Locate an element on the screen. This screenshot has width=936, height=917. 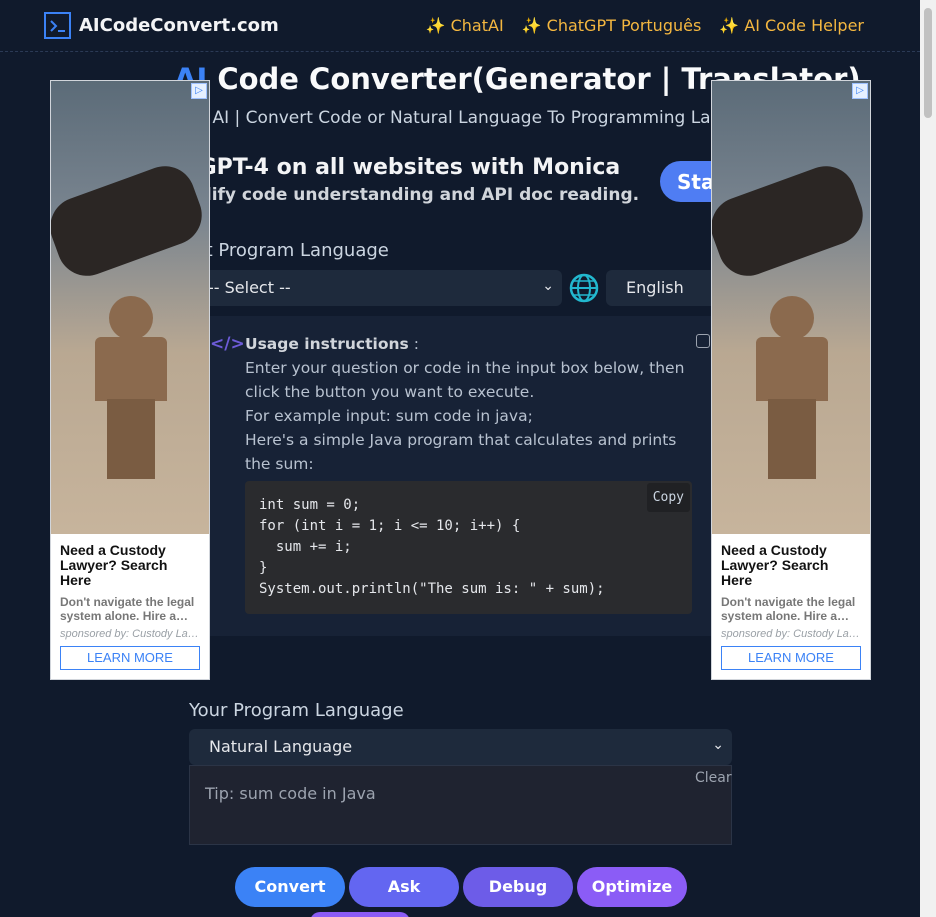
nav-link-chatgpt-portugues: ✨ ChatGPT Português is located at coordinates (612, 25).